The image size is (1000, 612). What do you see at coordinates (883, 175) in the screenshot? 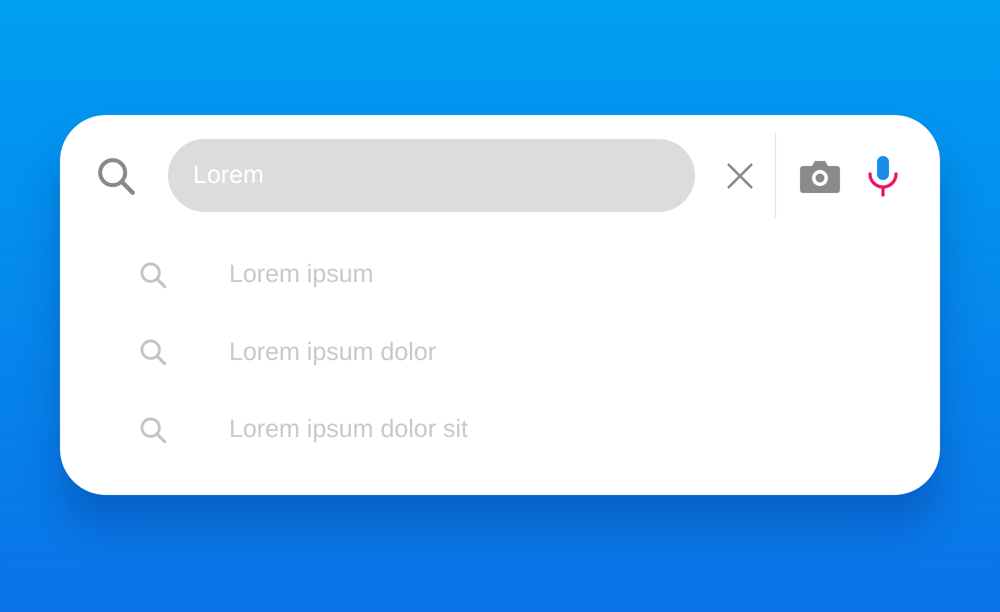
I see `microphone-icon` at bounding box center [883, 175].